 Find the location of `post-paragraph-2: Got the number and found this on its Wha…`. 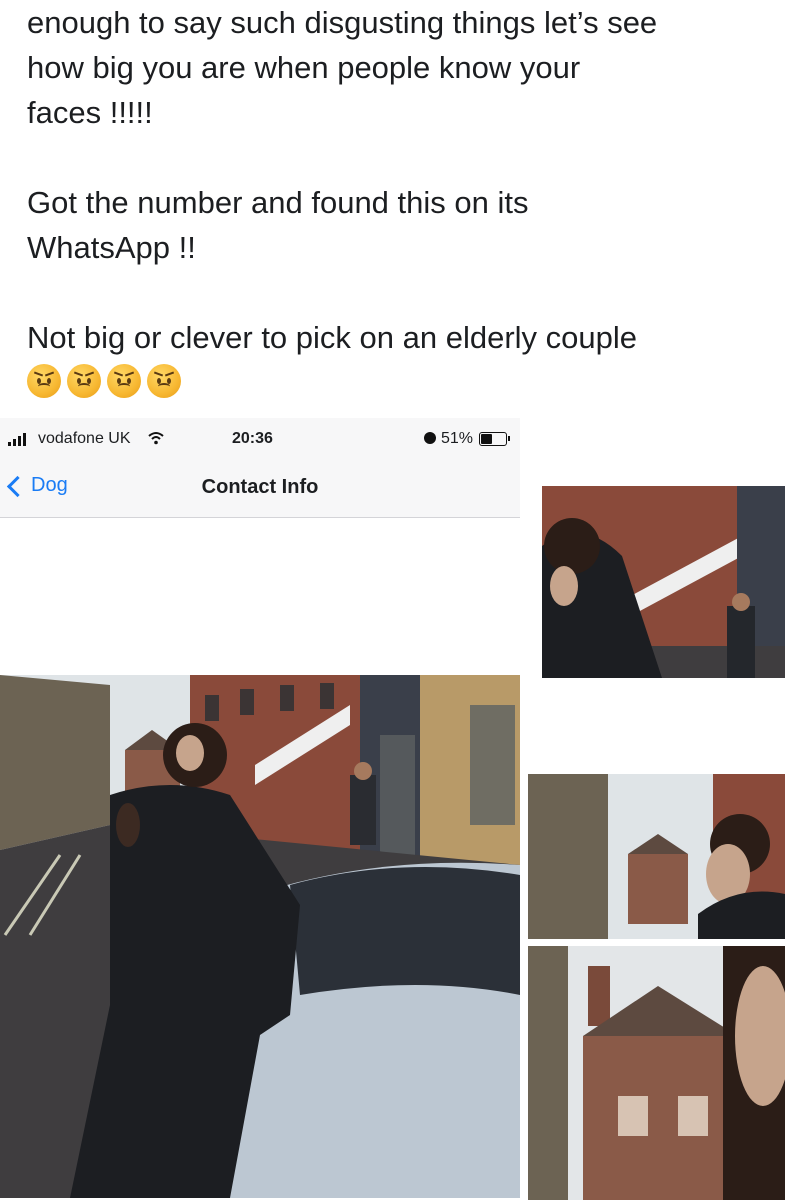

post-paragraph-2: Got the number and found this on its Wha… is located at coordinates (397, 225).